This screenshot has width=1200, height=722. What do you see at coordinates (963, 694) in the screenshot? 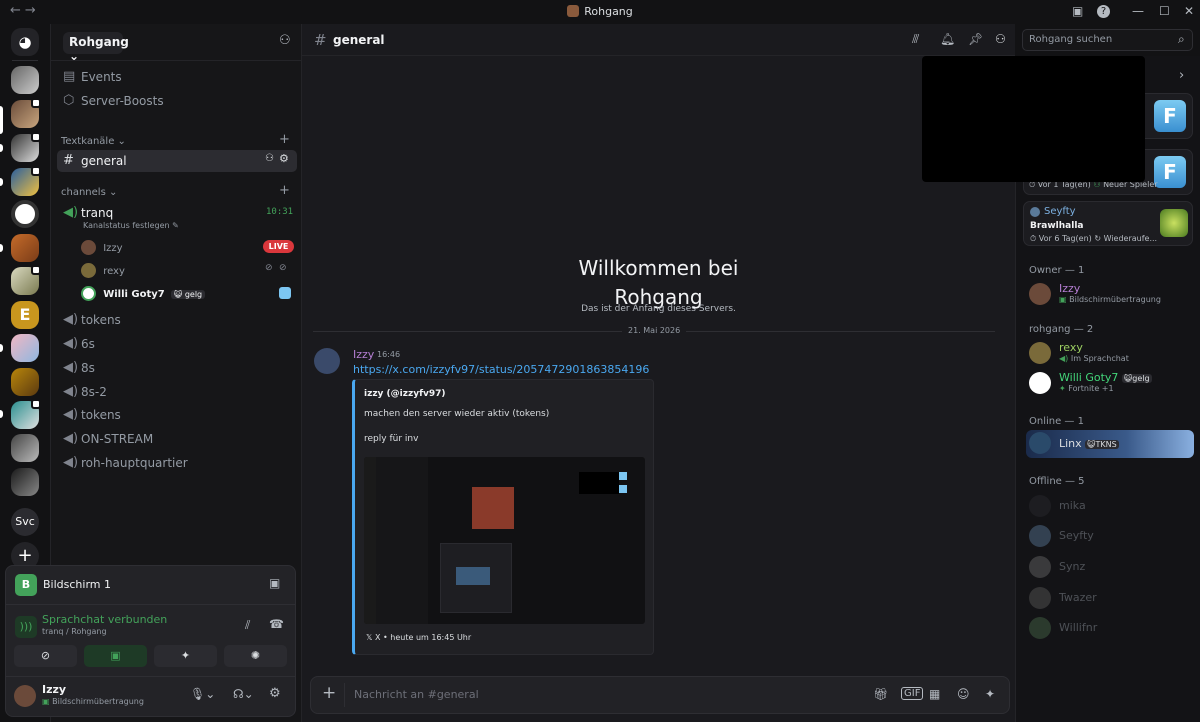
I see `emoji-icon: ☺` at bounding box center [963, 694].